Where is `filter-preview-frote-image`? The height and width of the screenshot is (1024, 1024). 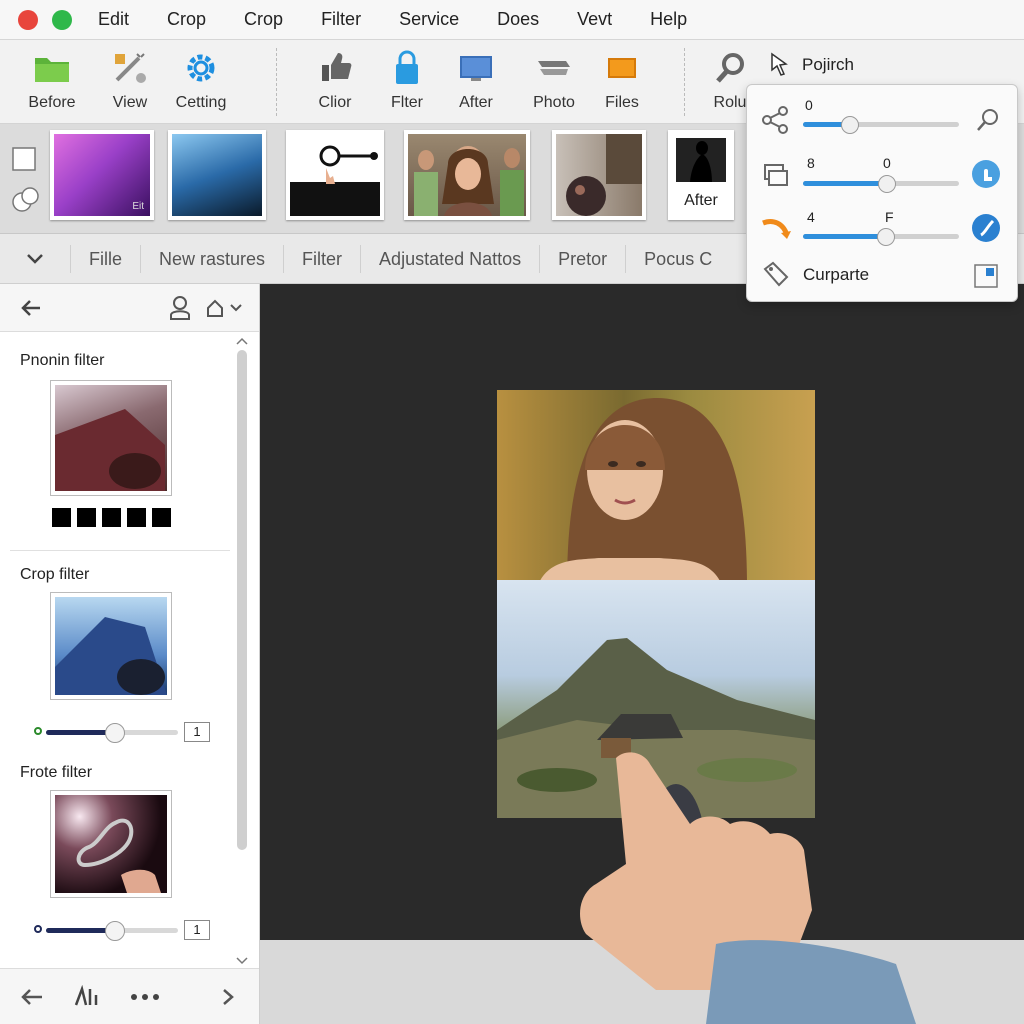
filter-preview-frote-image is located at coordinates (111, 844).